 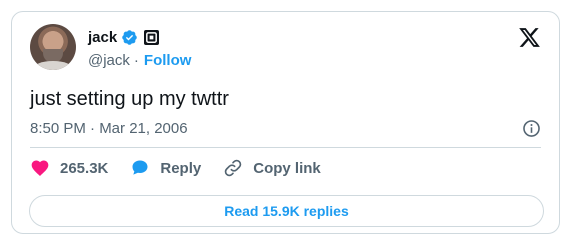 I want to click on verified-badge-icon, so click(x=129, y=37).